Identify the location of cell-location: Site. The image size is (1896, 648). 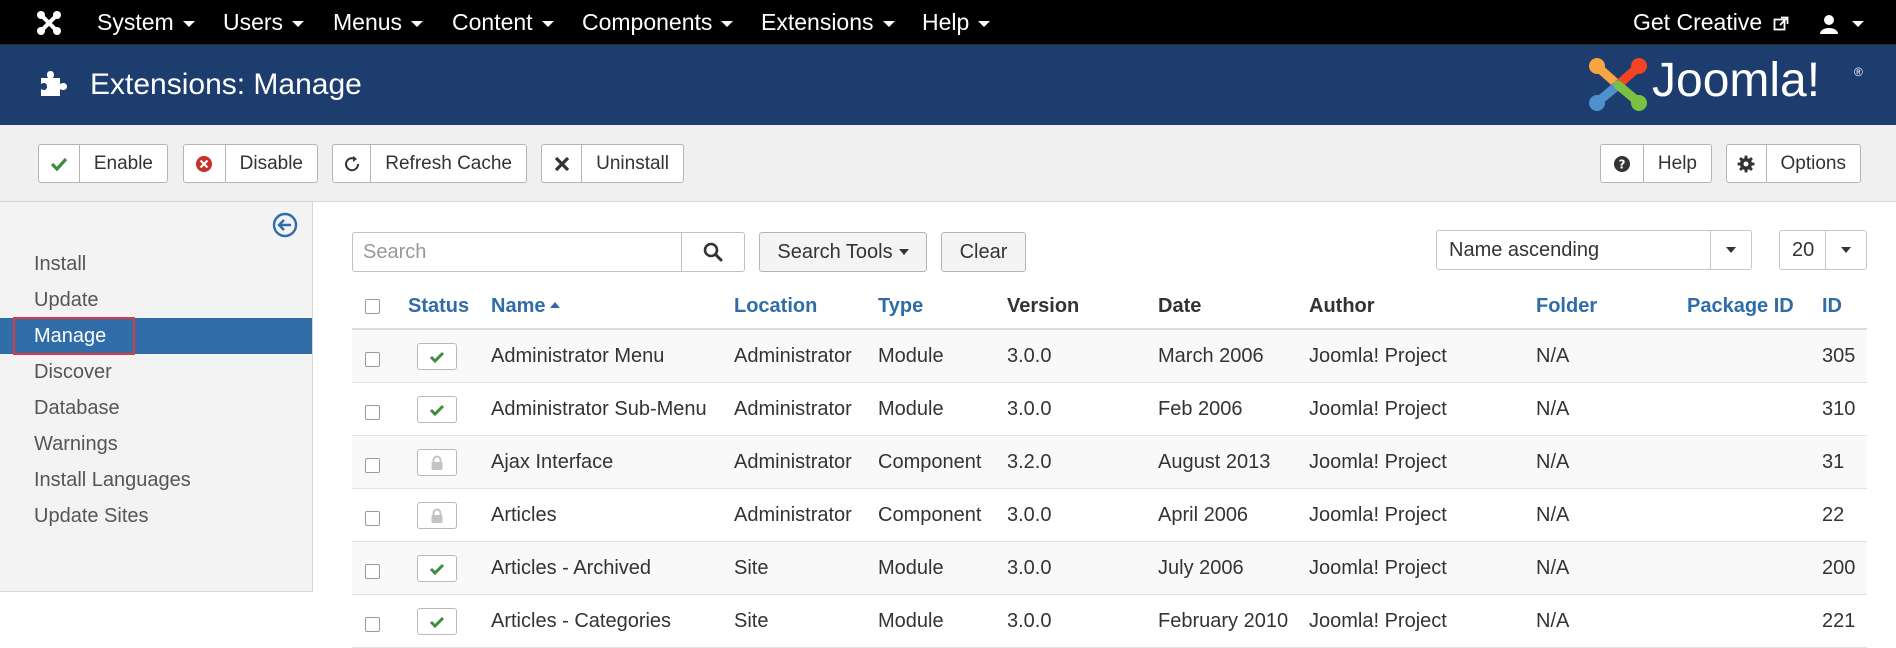
(751, 621).